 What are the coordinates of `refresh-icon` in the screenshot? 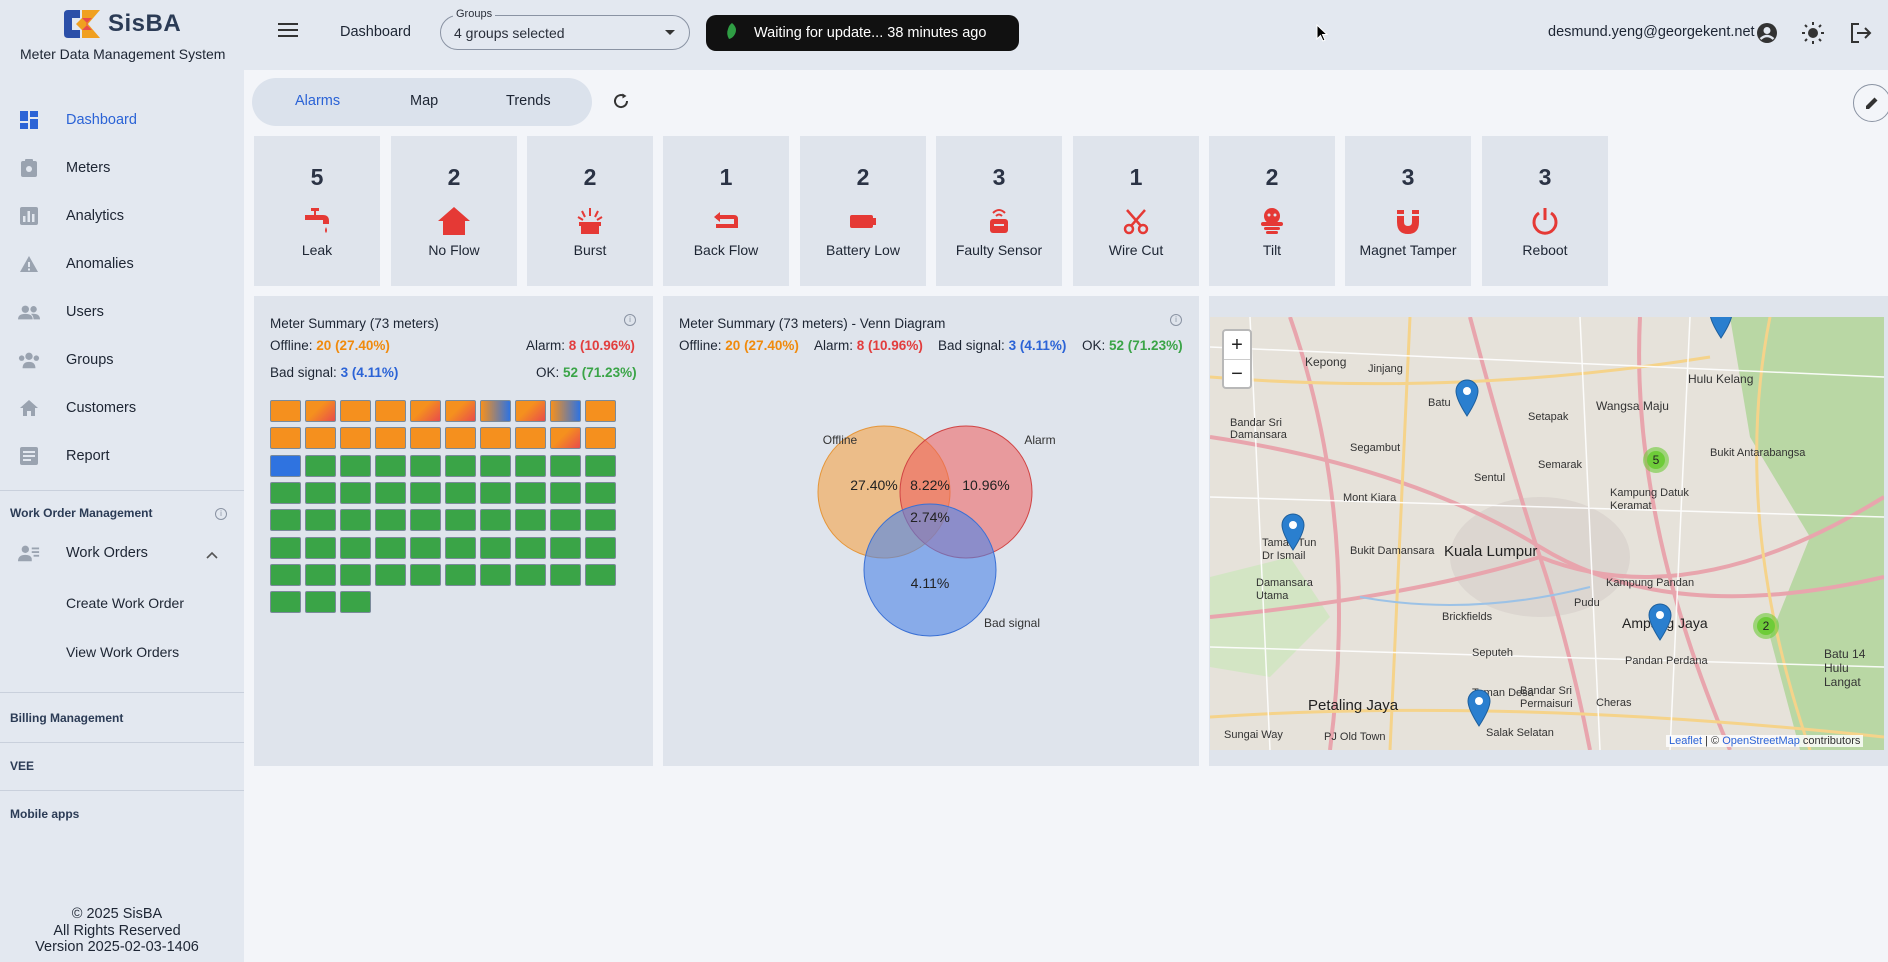 It's located at (621, 102).